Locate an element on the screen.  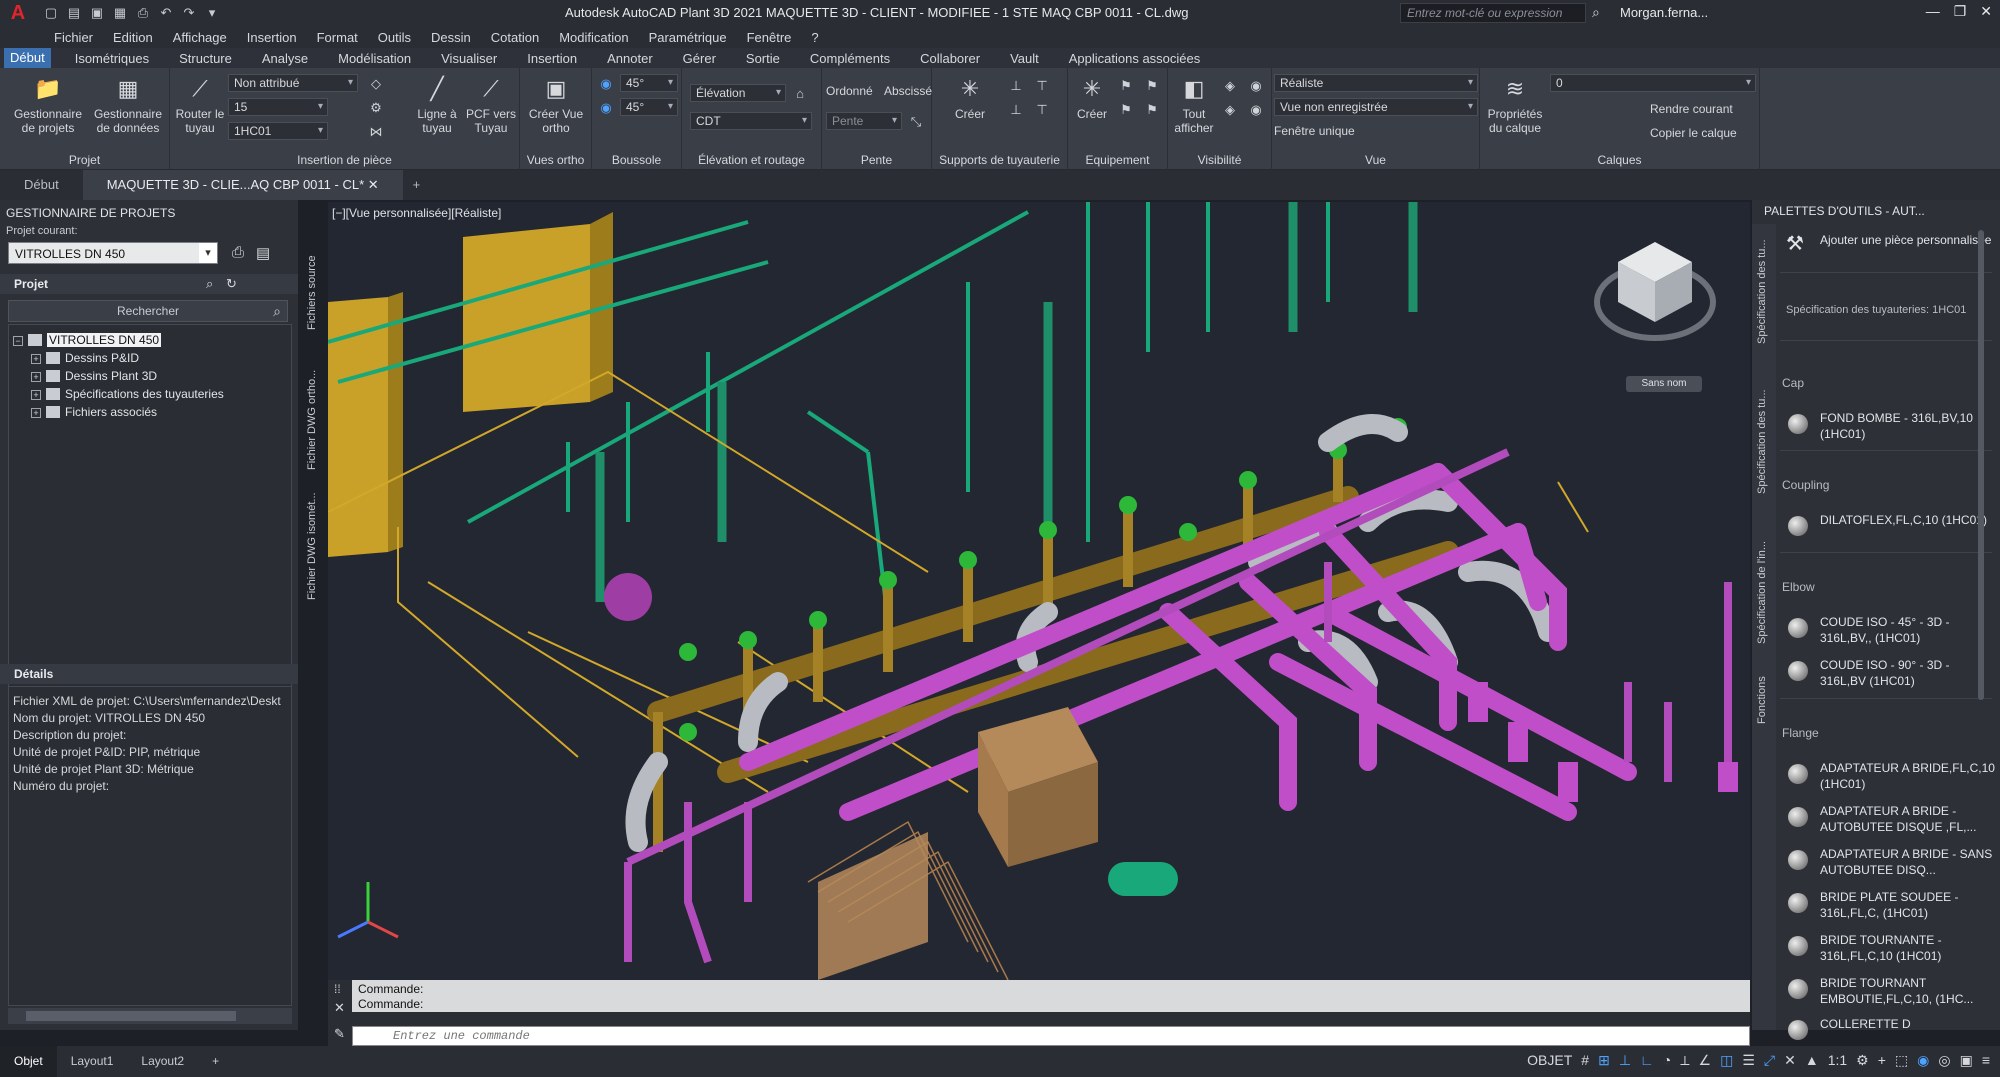
layer-select: 0 is located at coordinates (1653, 83).